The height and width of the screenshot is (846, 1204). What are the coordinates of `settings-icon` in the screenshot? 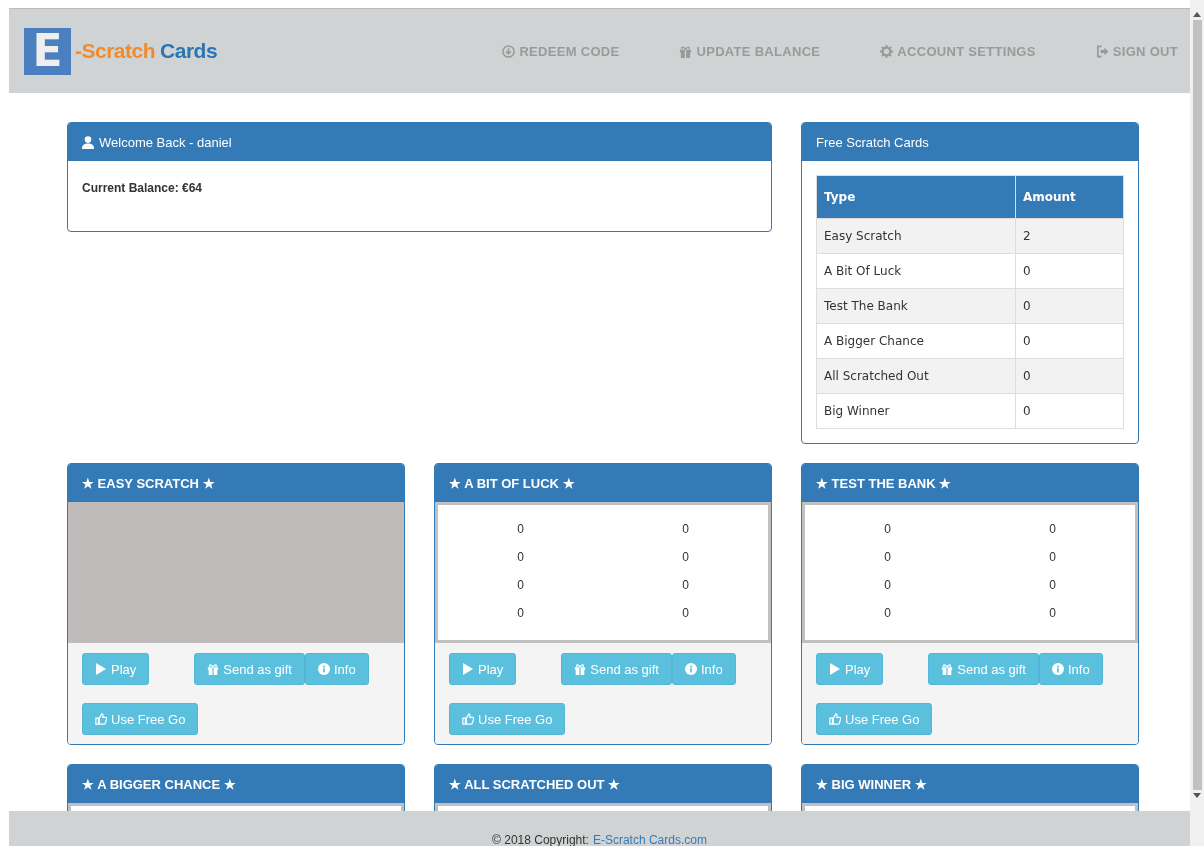 It's located at (887, 51).